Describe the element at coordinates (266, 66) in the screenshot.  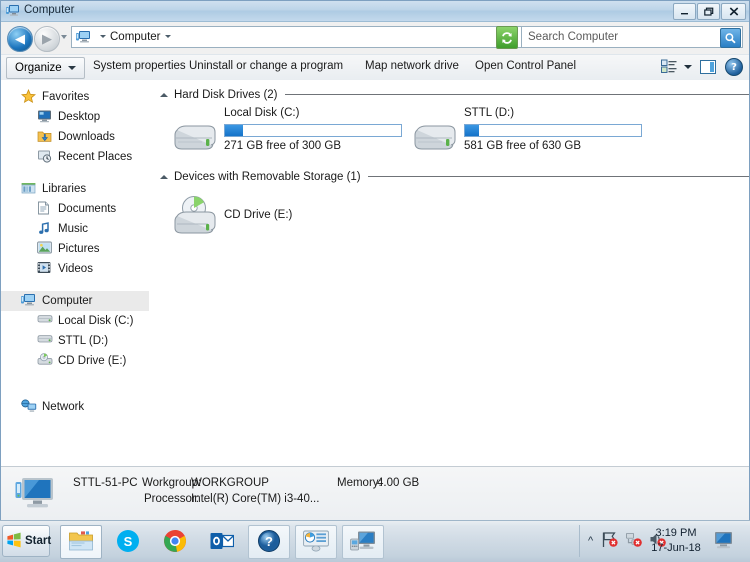
I see `uninstall-program-button: Uninstall or change a program` at that location.